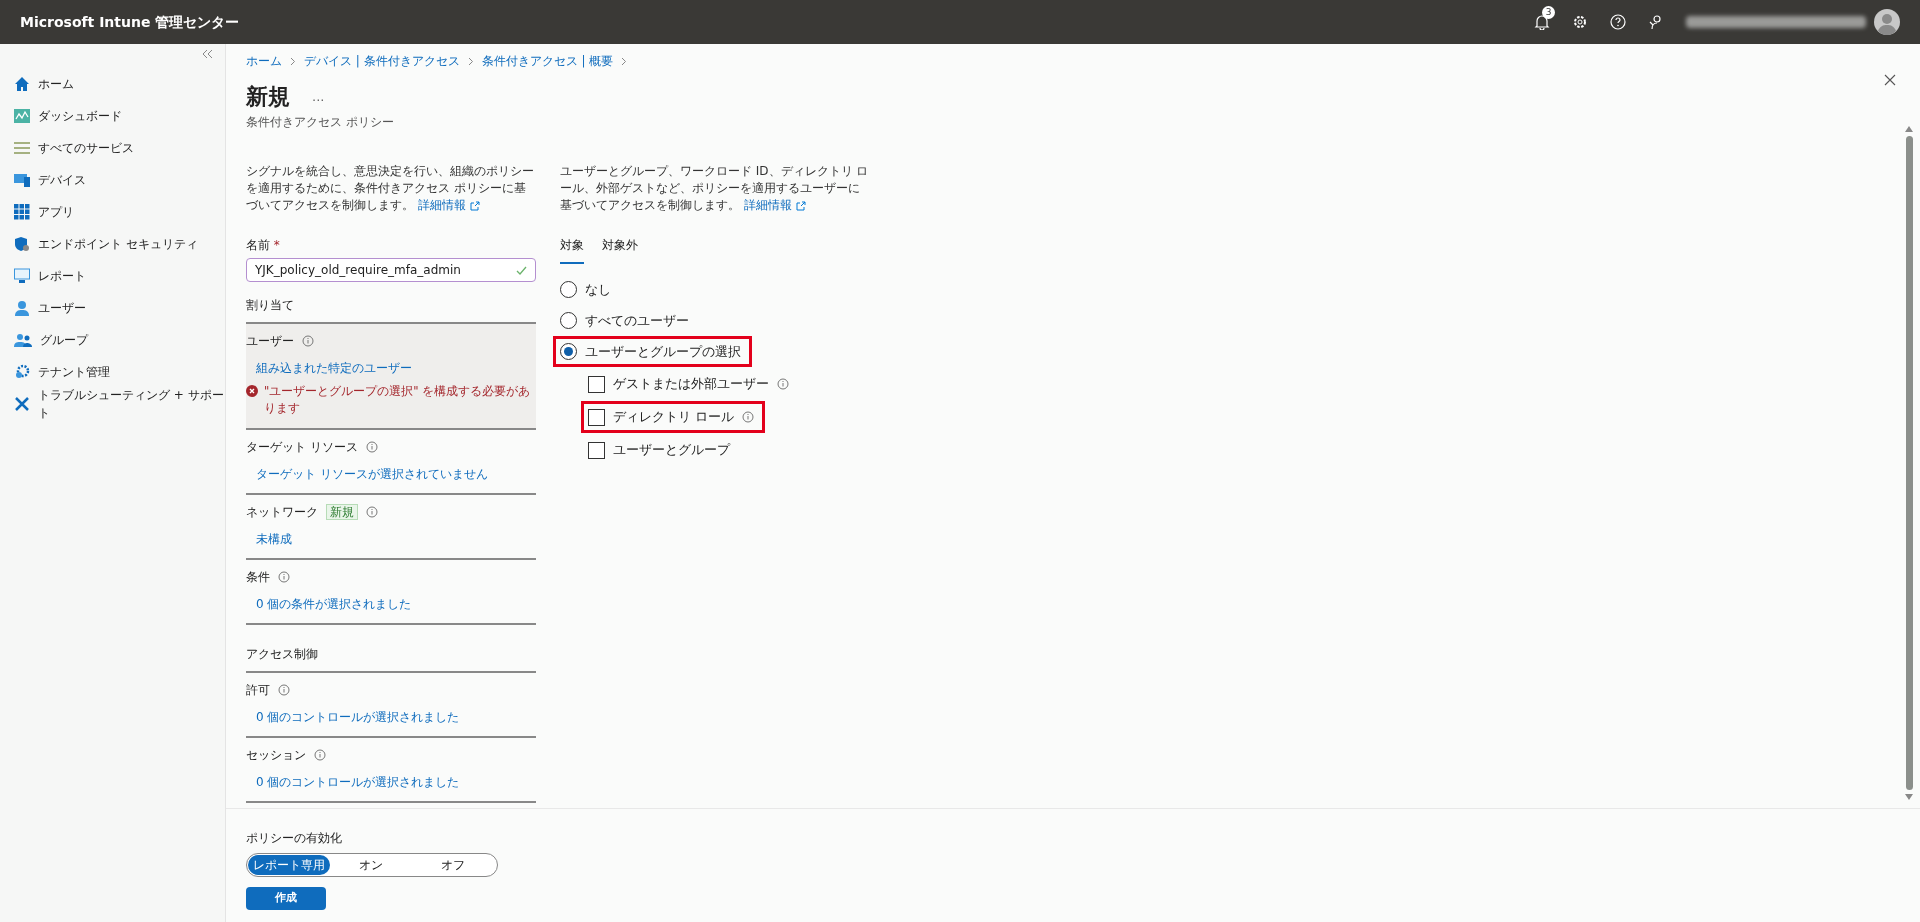 The image size is (1920, 922). I want to click on sidebar-item: アプリ, so click(112, 212).